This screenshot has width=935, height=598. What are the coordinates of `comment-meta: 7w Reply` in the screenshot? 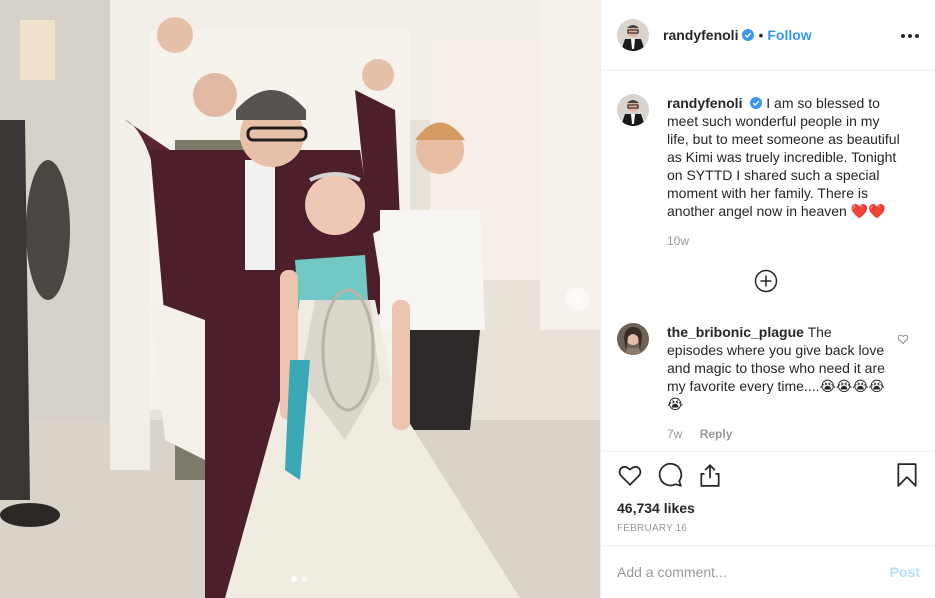 It's located at (777, 434).